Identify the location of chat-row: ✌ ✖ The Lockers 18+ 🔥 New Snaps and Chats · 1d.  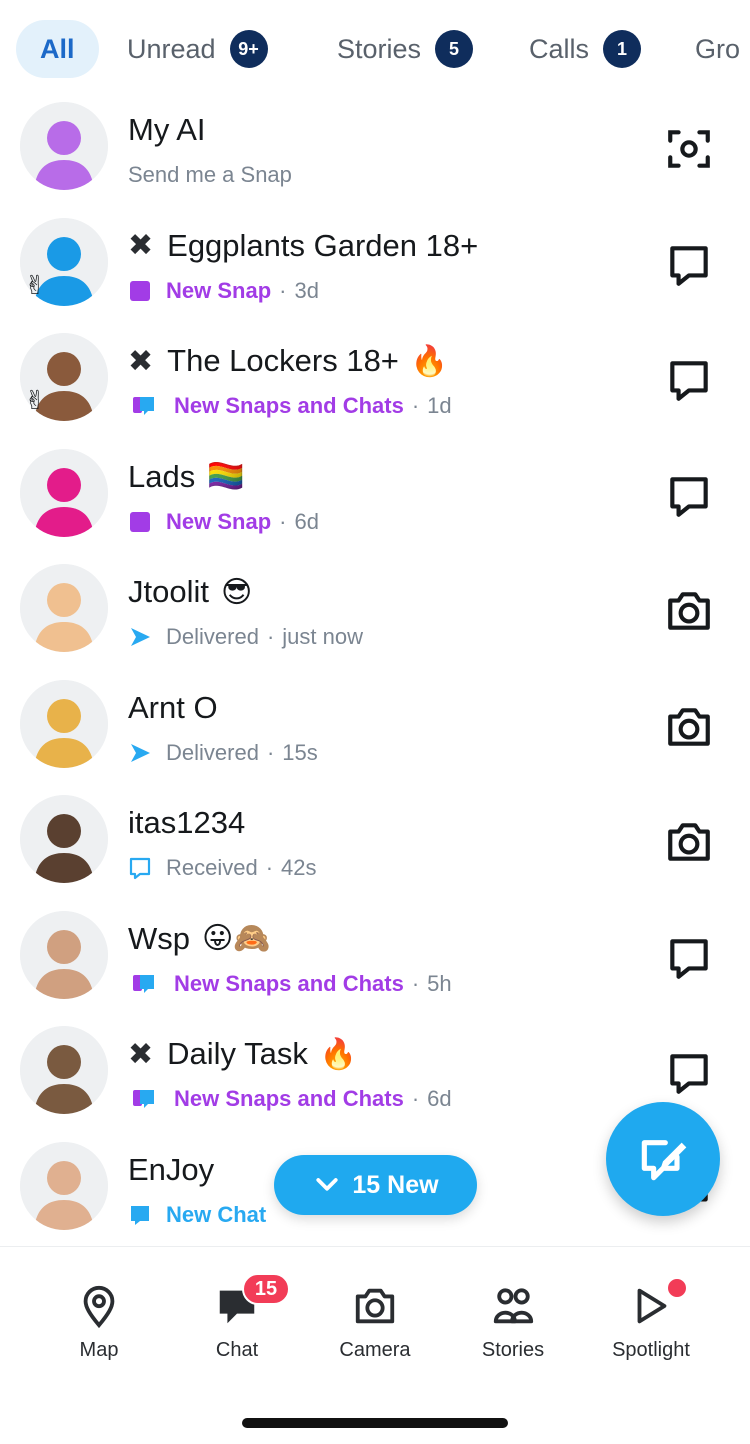
(375, 379).